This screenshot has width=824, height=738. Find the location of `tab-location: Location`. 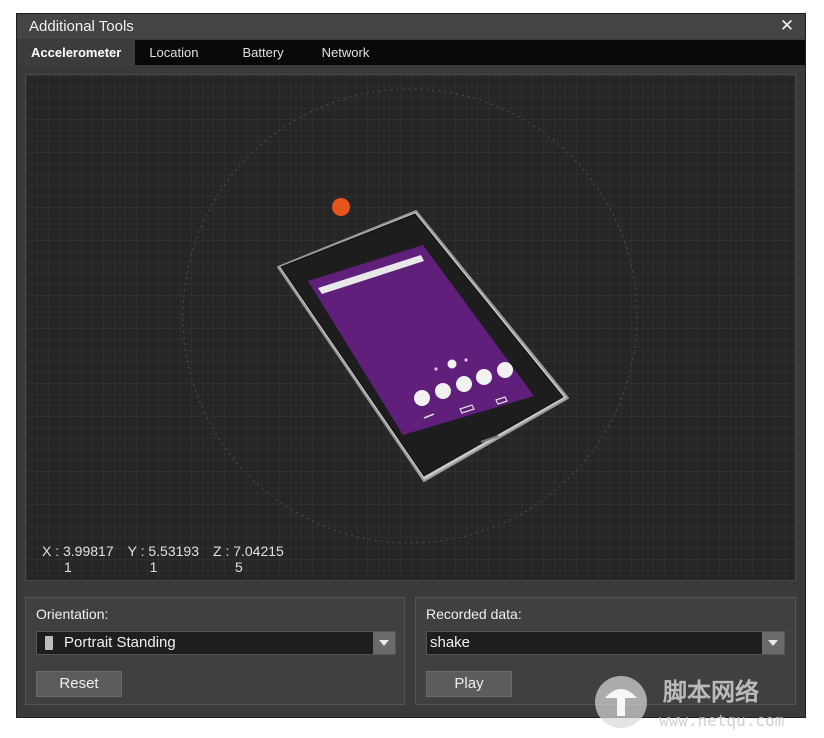

tab-location: Location is located at coordinates (173, 52).